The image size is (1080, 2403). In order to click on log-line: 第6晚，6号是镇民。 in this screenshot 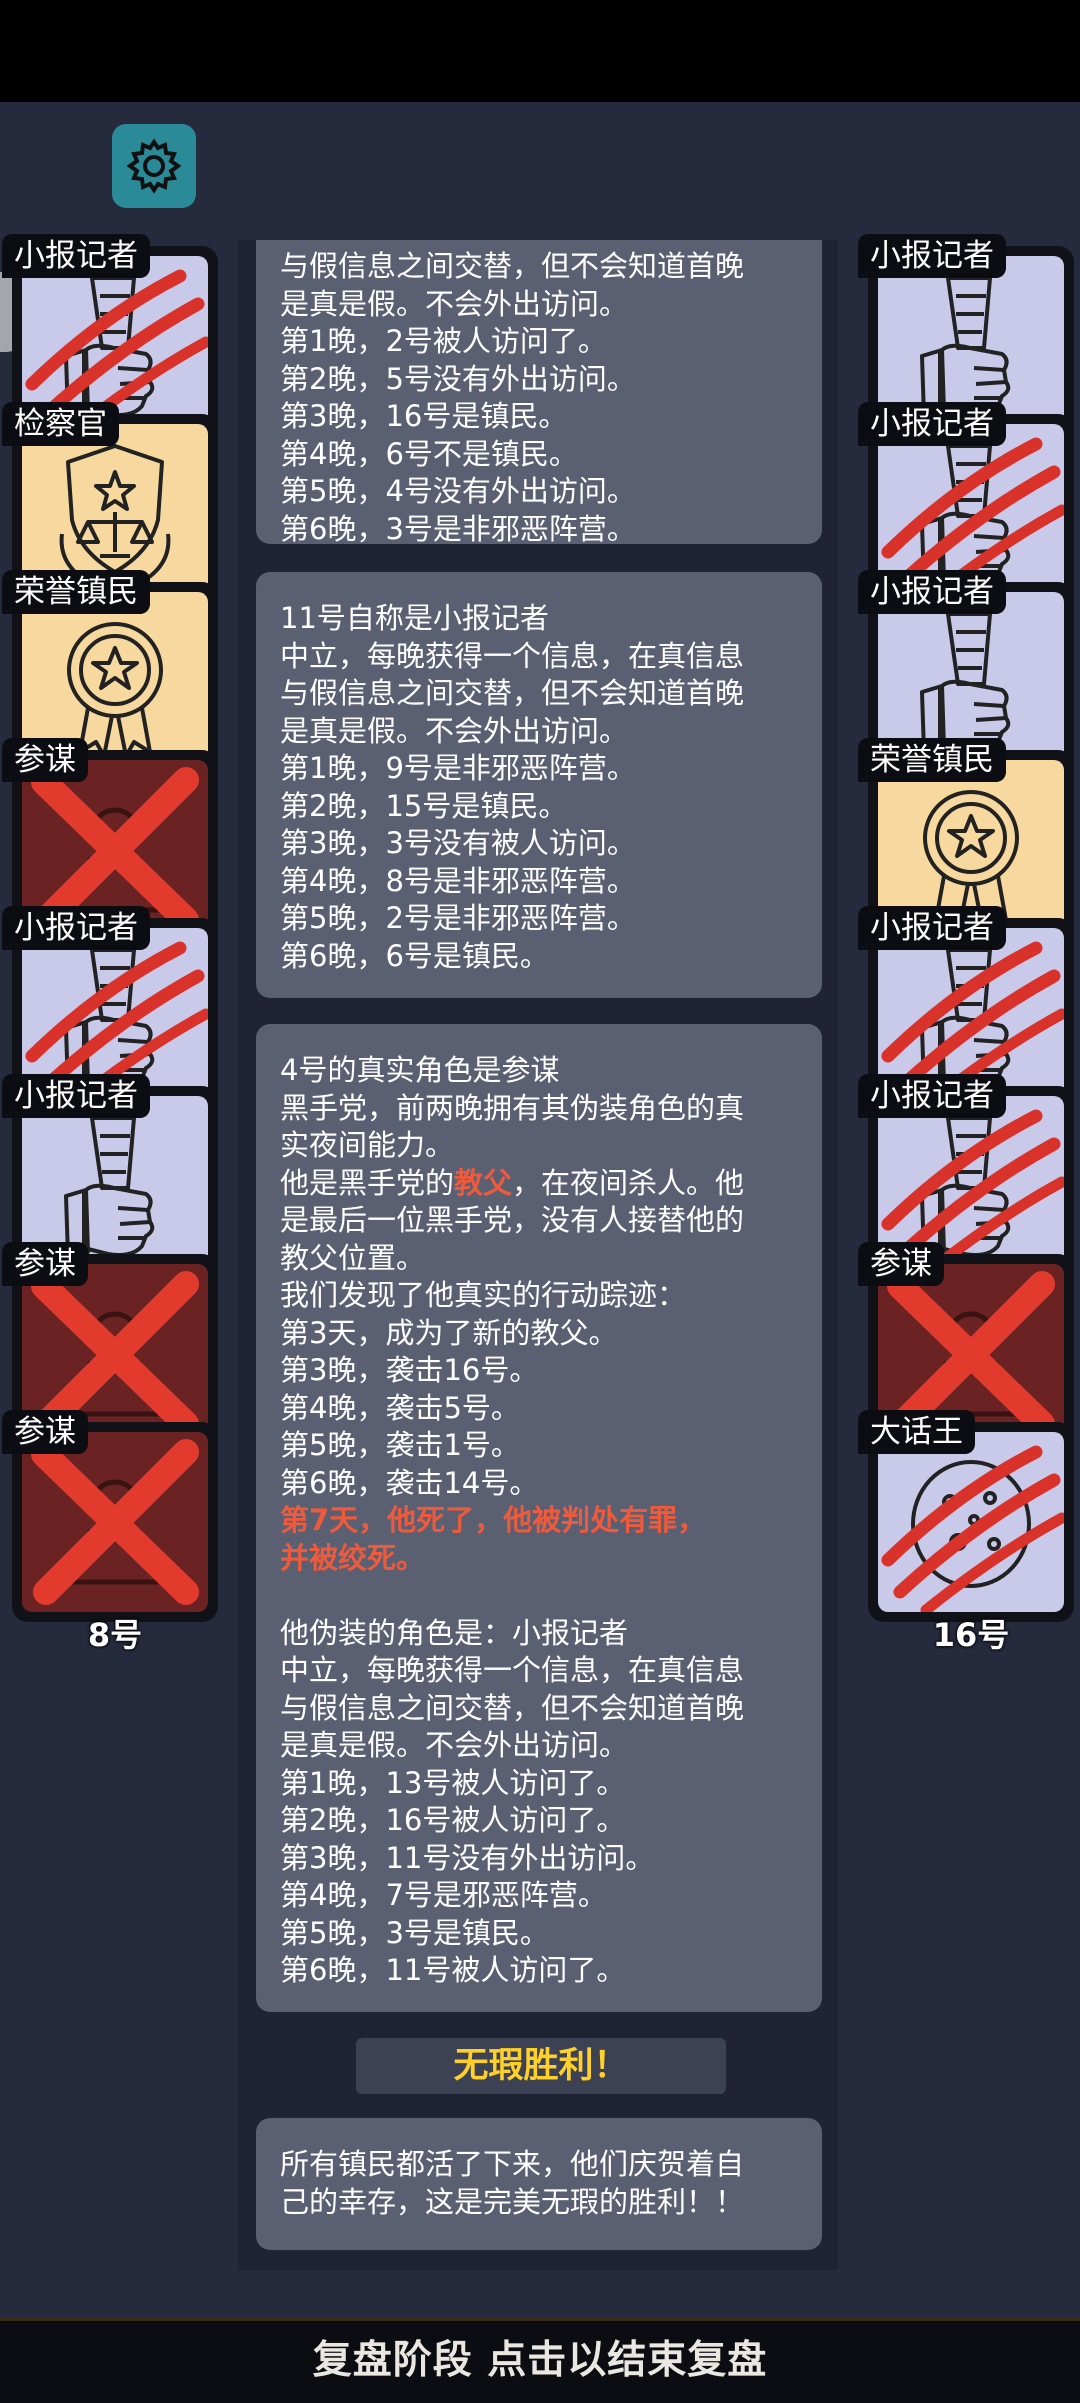, I will do `click(414, 955)`.